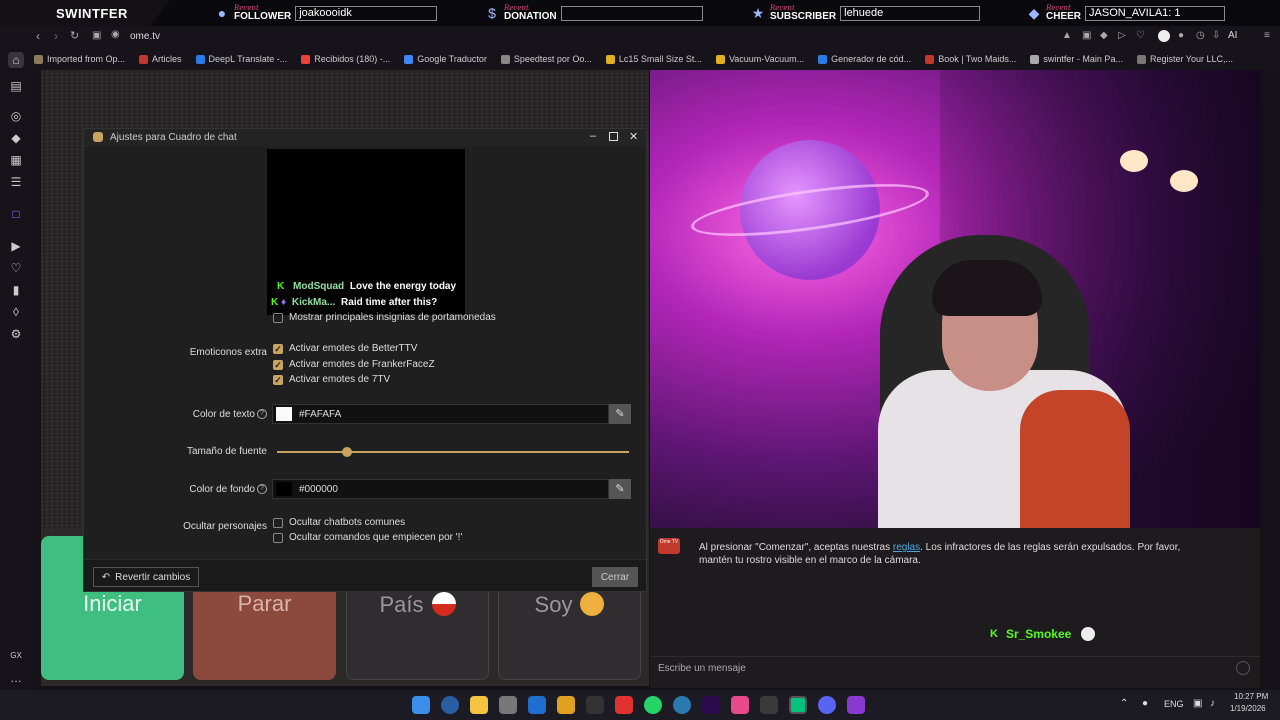 This screenshot has height=720, width=1280. I want to click on file-explorer-icon, so click(479, 705).